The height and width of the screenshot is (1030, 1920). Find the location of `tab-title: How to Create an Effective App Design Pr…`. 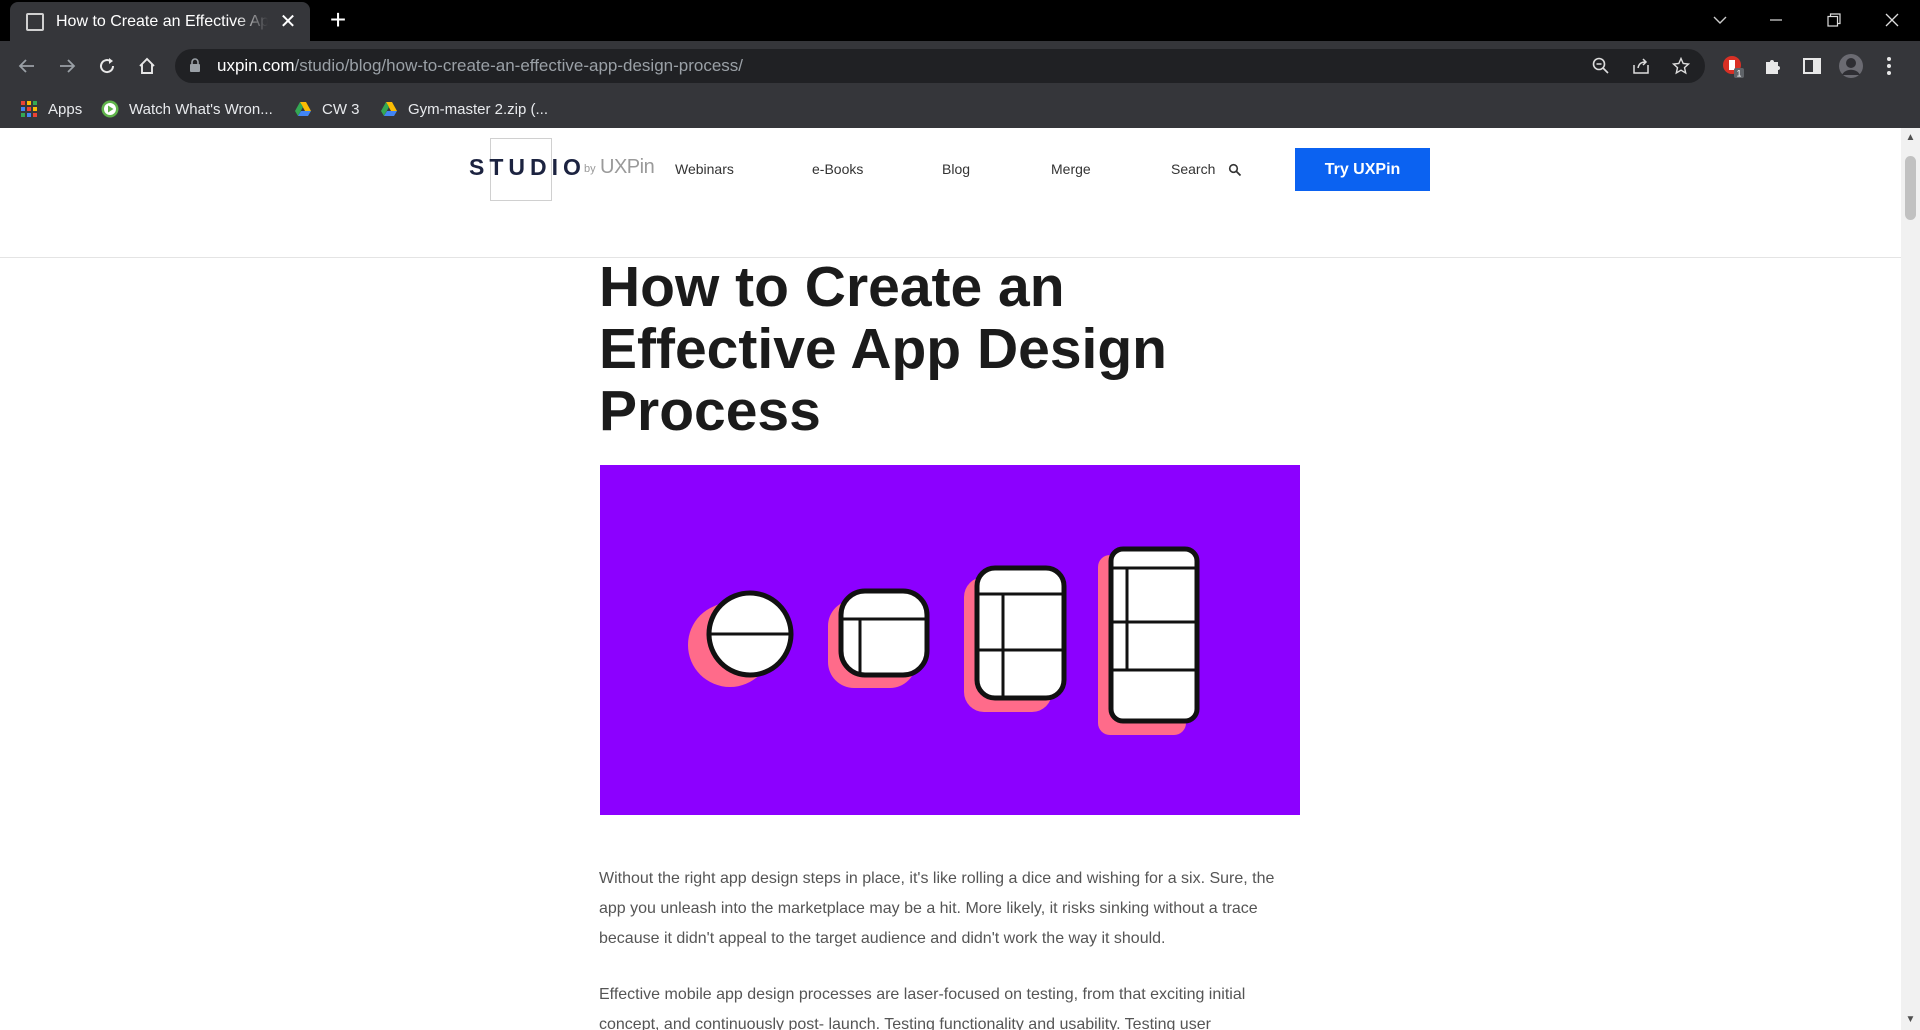

tab-title: How to Create an Effective App Design Pr… is located at coordinates (162, 21).